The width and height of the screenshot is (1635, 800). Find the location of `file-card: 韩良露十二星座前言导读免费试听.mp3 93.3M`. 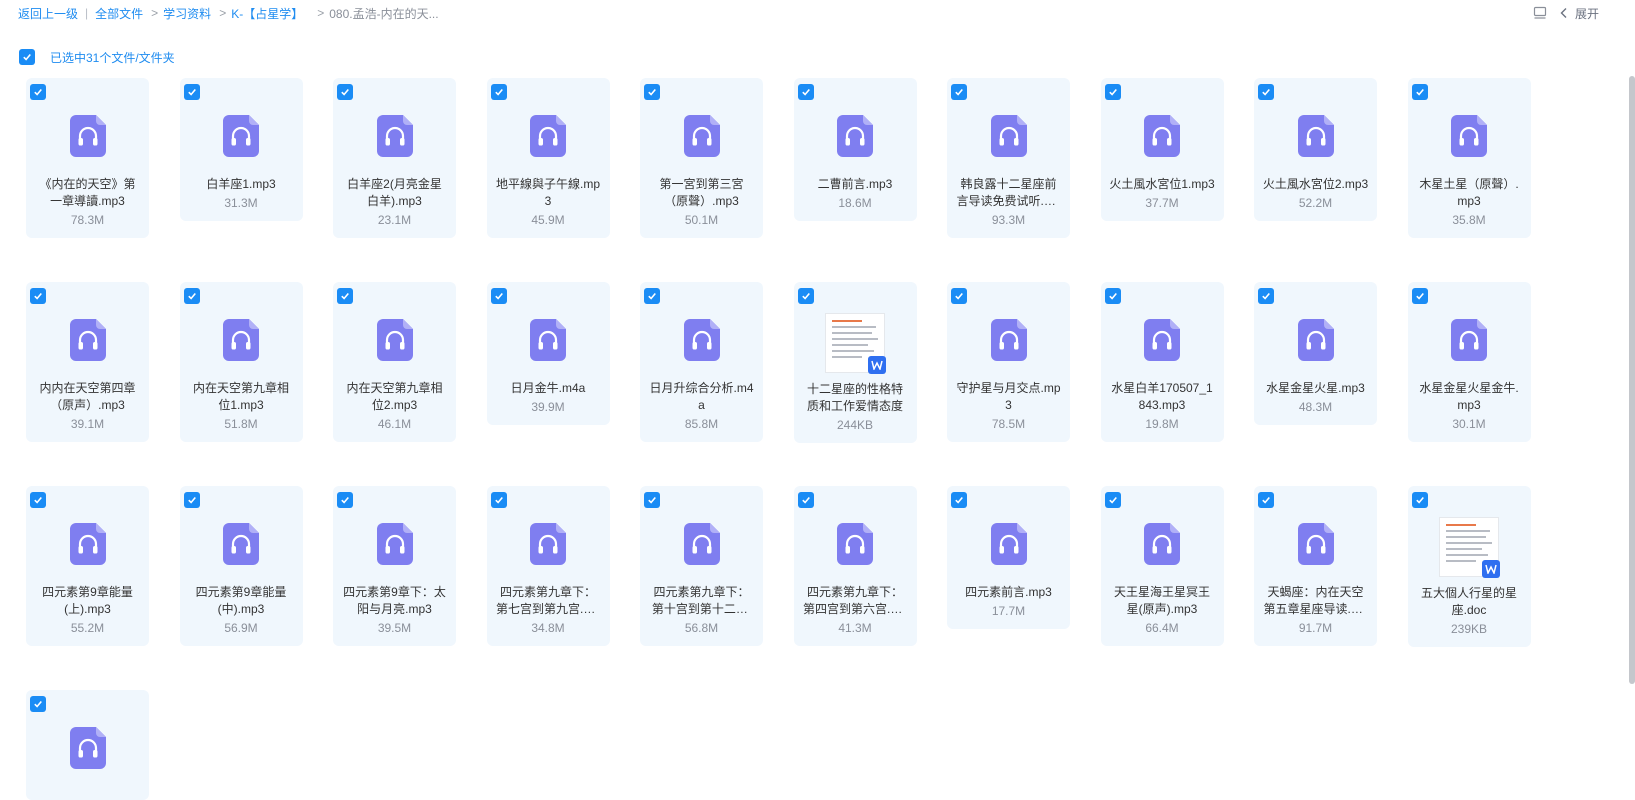

file-card: 韩良露十二星座前言导读免费试听.mp3 93.3M is located at coordinates (1008, 158).